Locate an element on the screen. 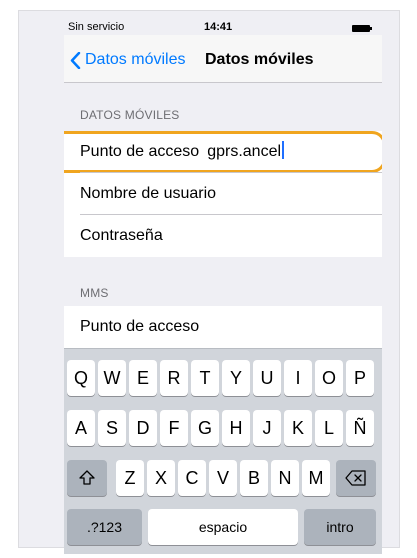  key-enye: Ñ is located at coordinates (360, 428).